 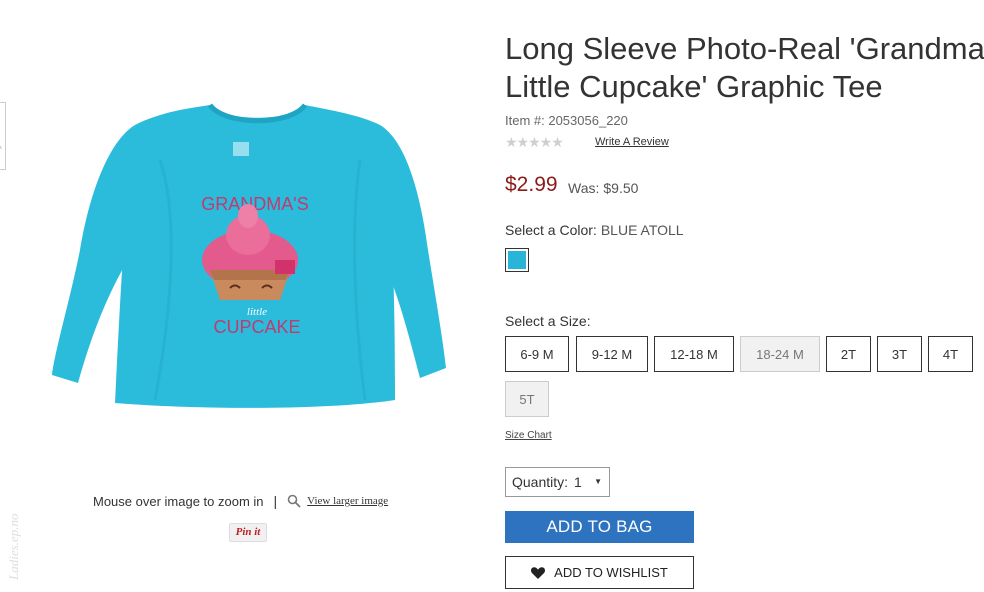 What do you see at coordinates (548, 321) in the screenshot?
I see `size-selector-label: Select a Size:` at bounding box center [548, 321].